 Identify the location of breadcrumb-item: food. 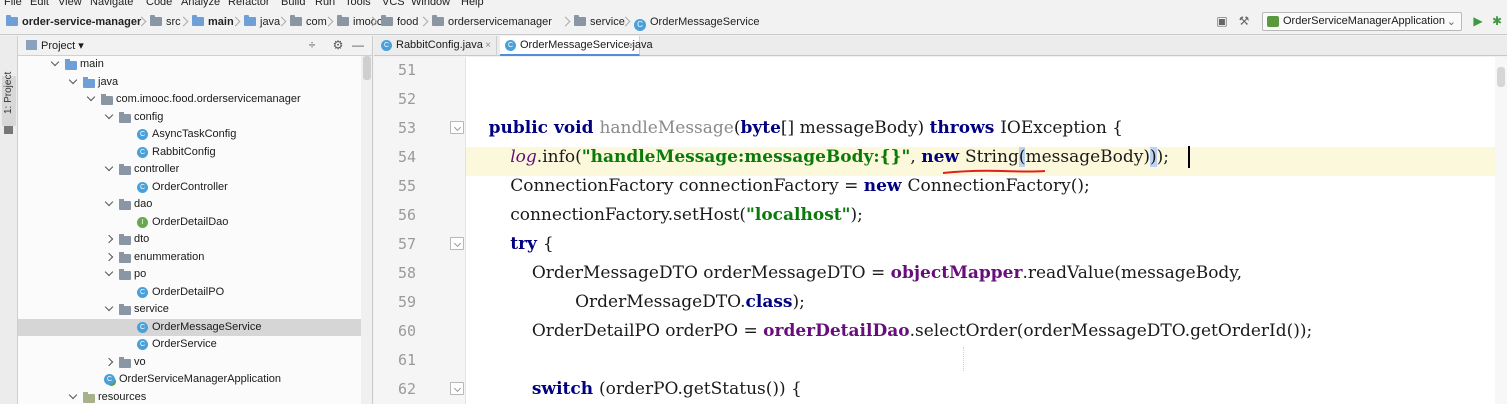
(399, 22).